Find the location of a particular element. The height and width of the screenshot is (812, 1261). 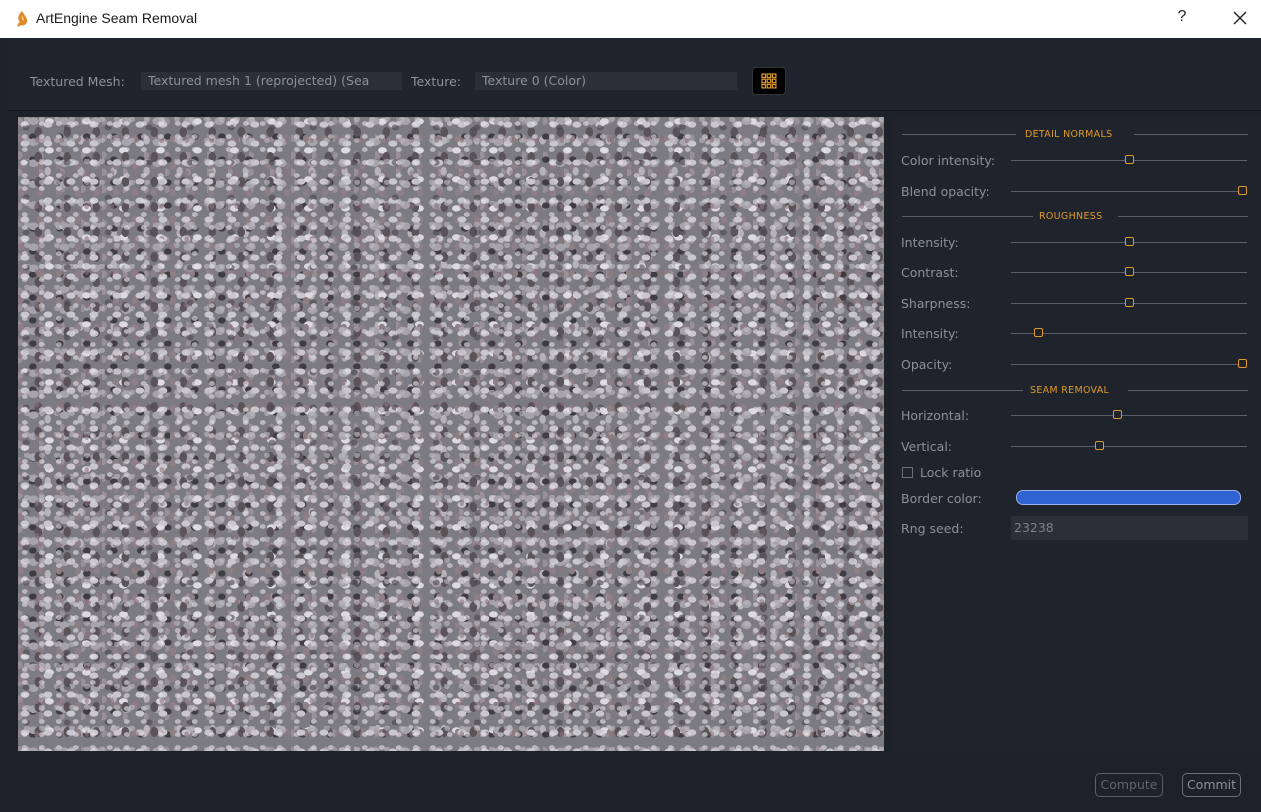

border-color-swatch is located at coordinates (1128, 497).